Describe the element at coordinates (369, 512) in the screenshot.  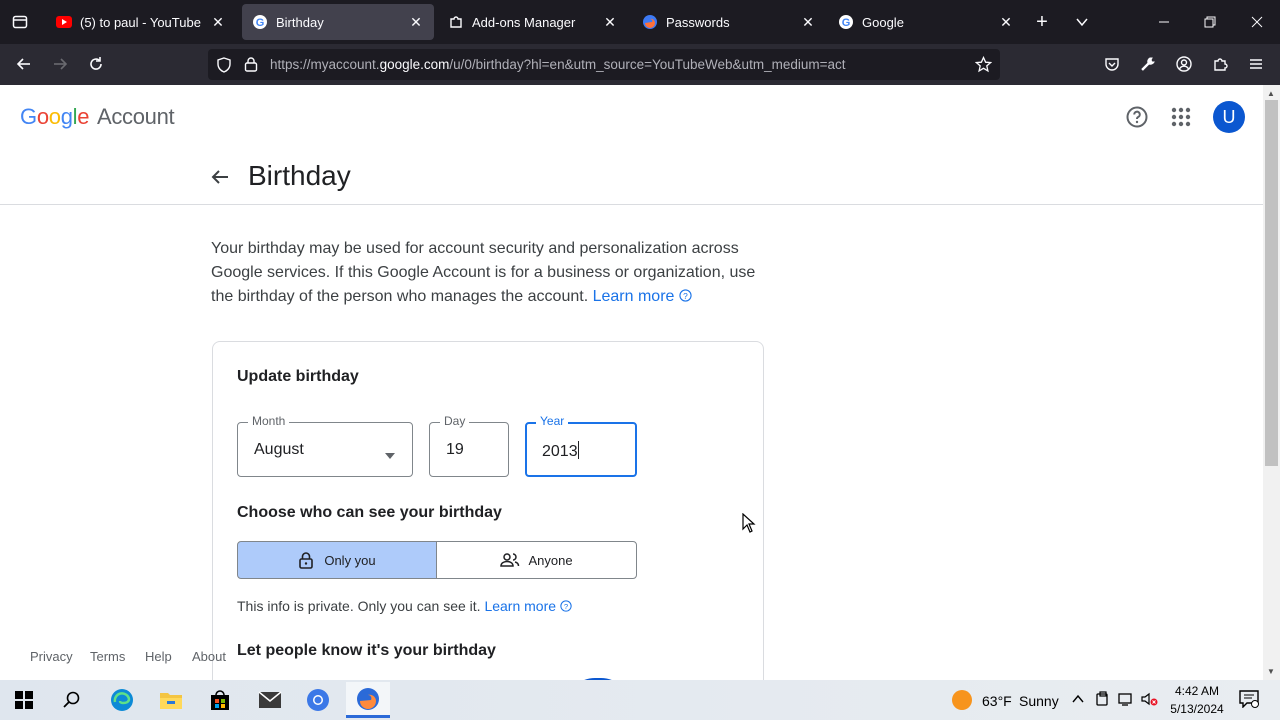
I see `visibility-heading: Choose who can see your birthday` at that location.